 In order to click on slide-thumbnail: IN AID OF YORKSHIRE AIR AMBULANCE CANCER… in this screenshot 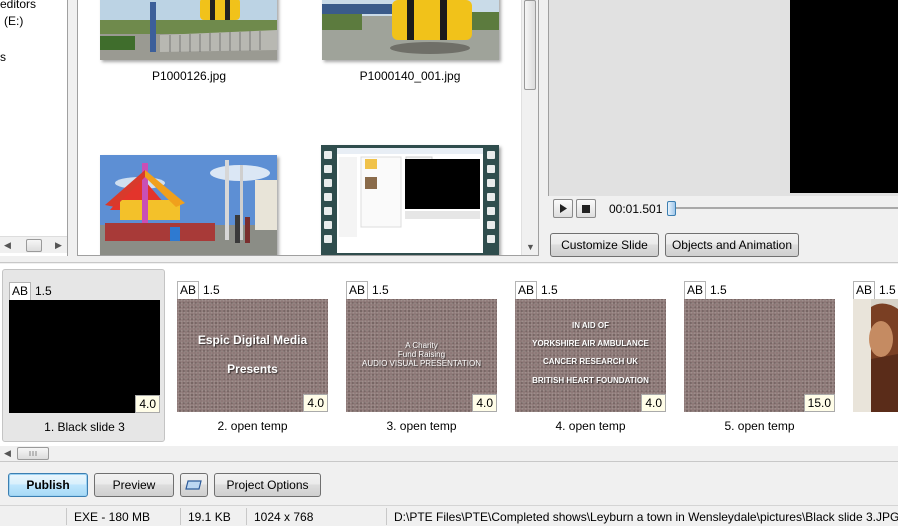, I will do `click(590, 355)`.